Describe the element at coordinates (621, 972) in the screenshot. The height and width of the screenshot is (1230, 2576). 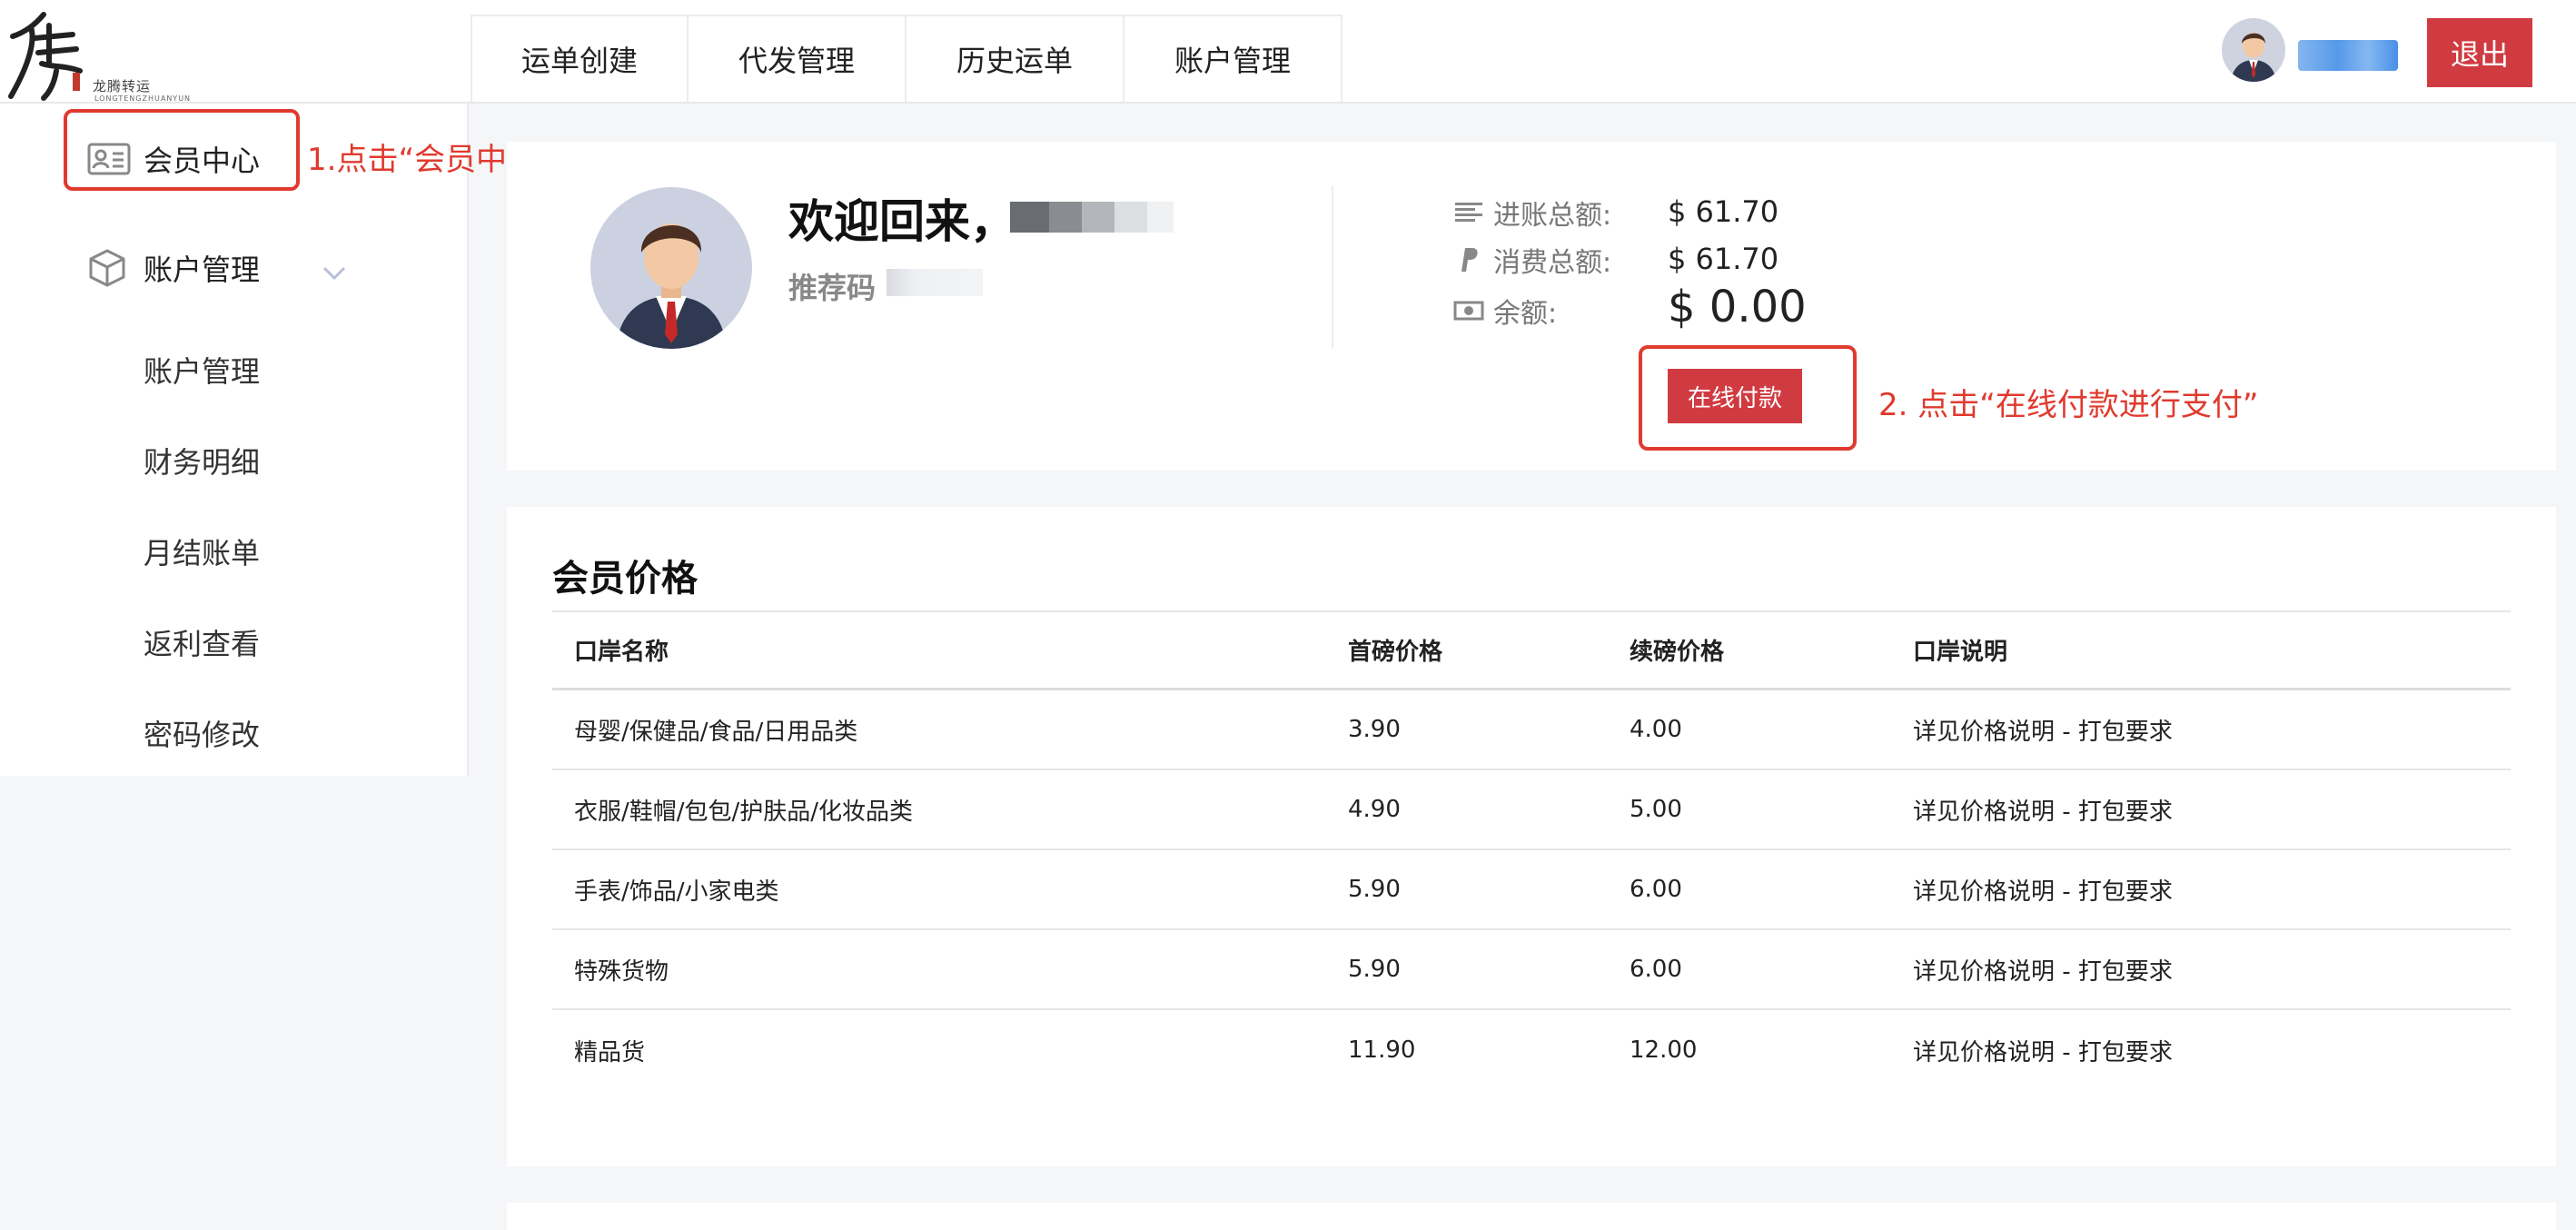
I see `table-cell: 特殊货物` at that location.